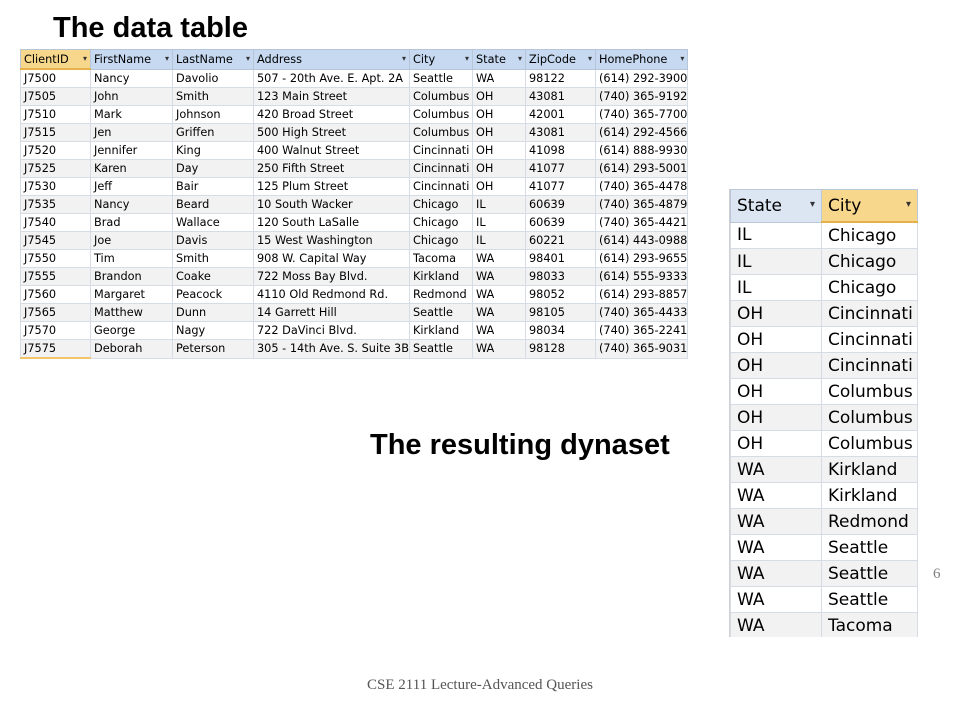 Image resolution: width=960 pixels, height=720 pixels. What do you see at coordinates (776, 206) in the screenshot?
I see `dynaset-column-header-state: State ▾` at bounding box center [776, 206].